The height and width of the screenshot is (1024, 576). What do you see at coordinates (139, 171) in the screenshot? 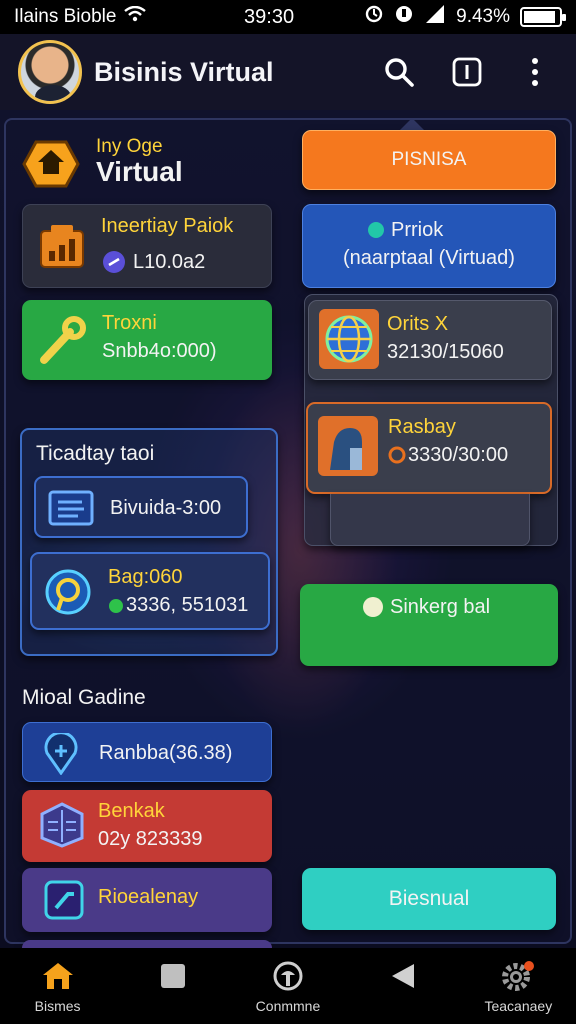
I see `brand-title: Virtual` at bounding box center [139, 171].